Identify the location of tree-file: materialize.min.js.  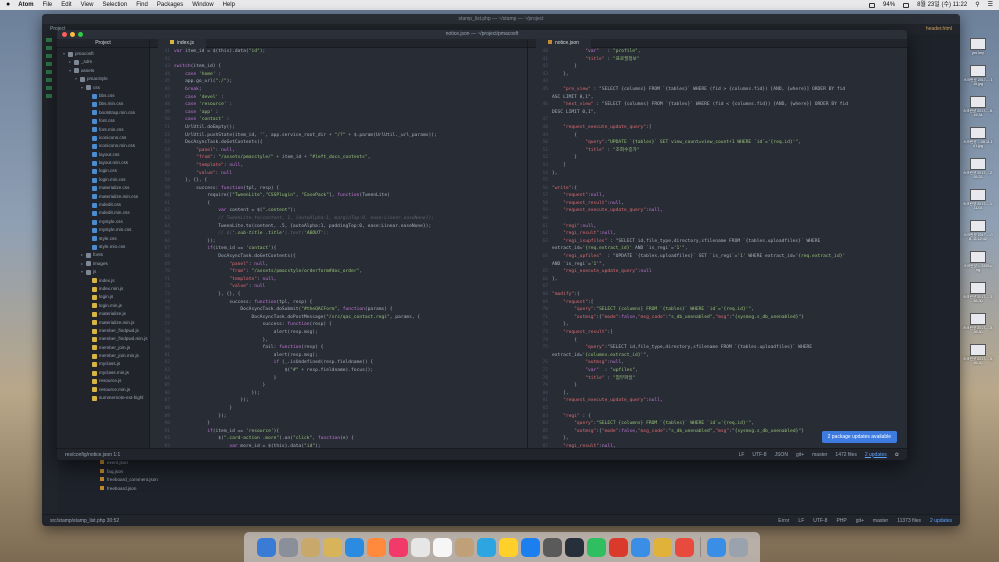
(103, 323).